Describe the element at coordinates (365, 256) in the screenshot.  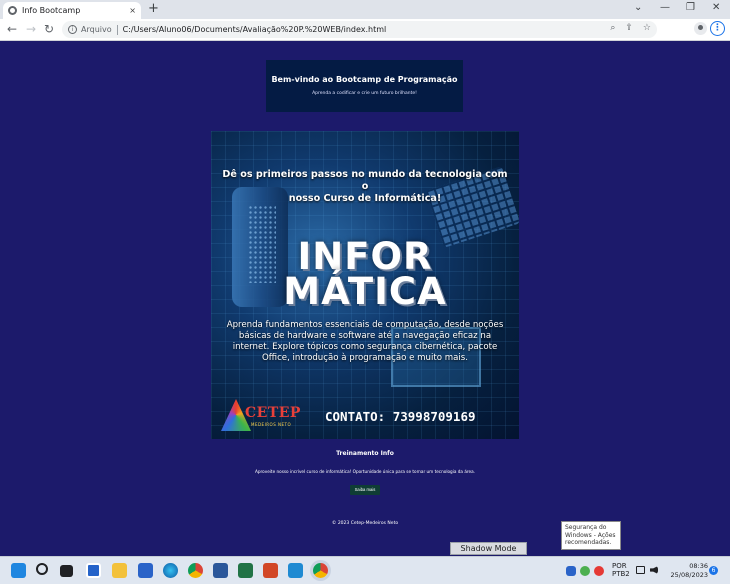
I see `banner-headline-line-1: INFOR` at that location.